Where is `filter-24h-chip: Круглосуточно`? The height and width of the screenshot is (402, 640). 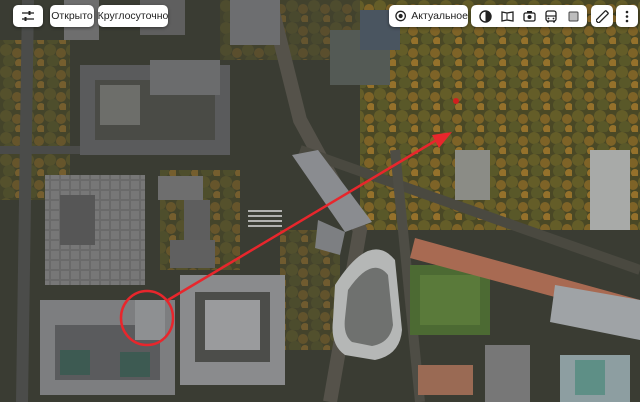
filter-24h-chip: Круглосуточно is located at coordinates (133, 16).